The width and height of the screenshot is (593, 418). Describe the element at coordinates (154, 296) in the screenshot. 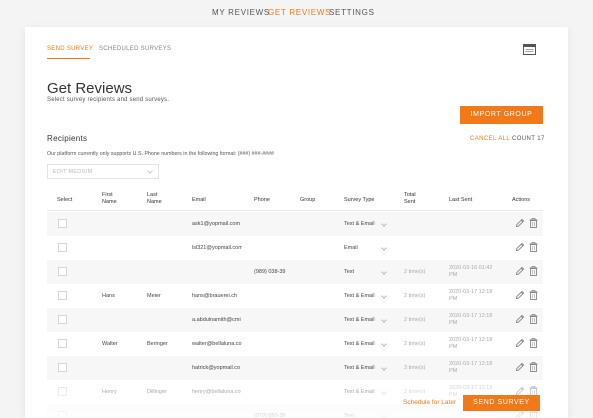

I see `cell-last-name: Meier` at that location.